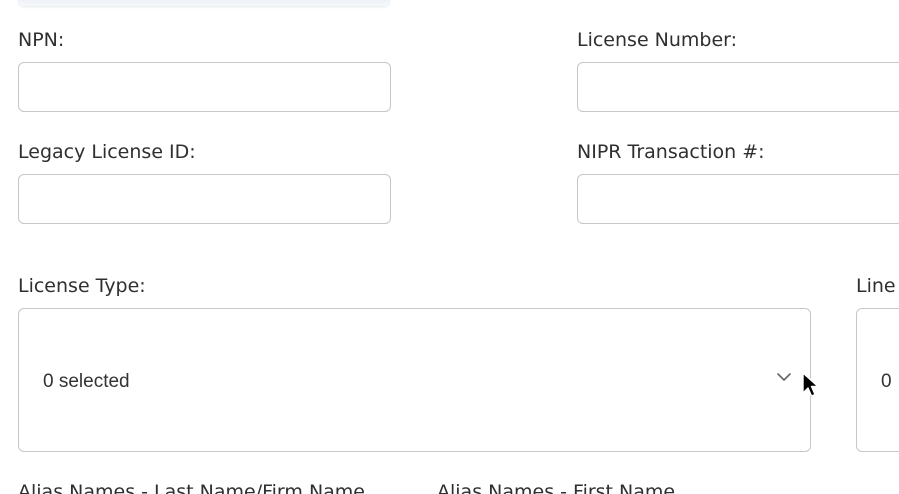 This screenshot has width=899, height=494. I want to click on alias-first-name-label: Alias Names - First Name, so click(556, 487).